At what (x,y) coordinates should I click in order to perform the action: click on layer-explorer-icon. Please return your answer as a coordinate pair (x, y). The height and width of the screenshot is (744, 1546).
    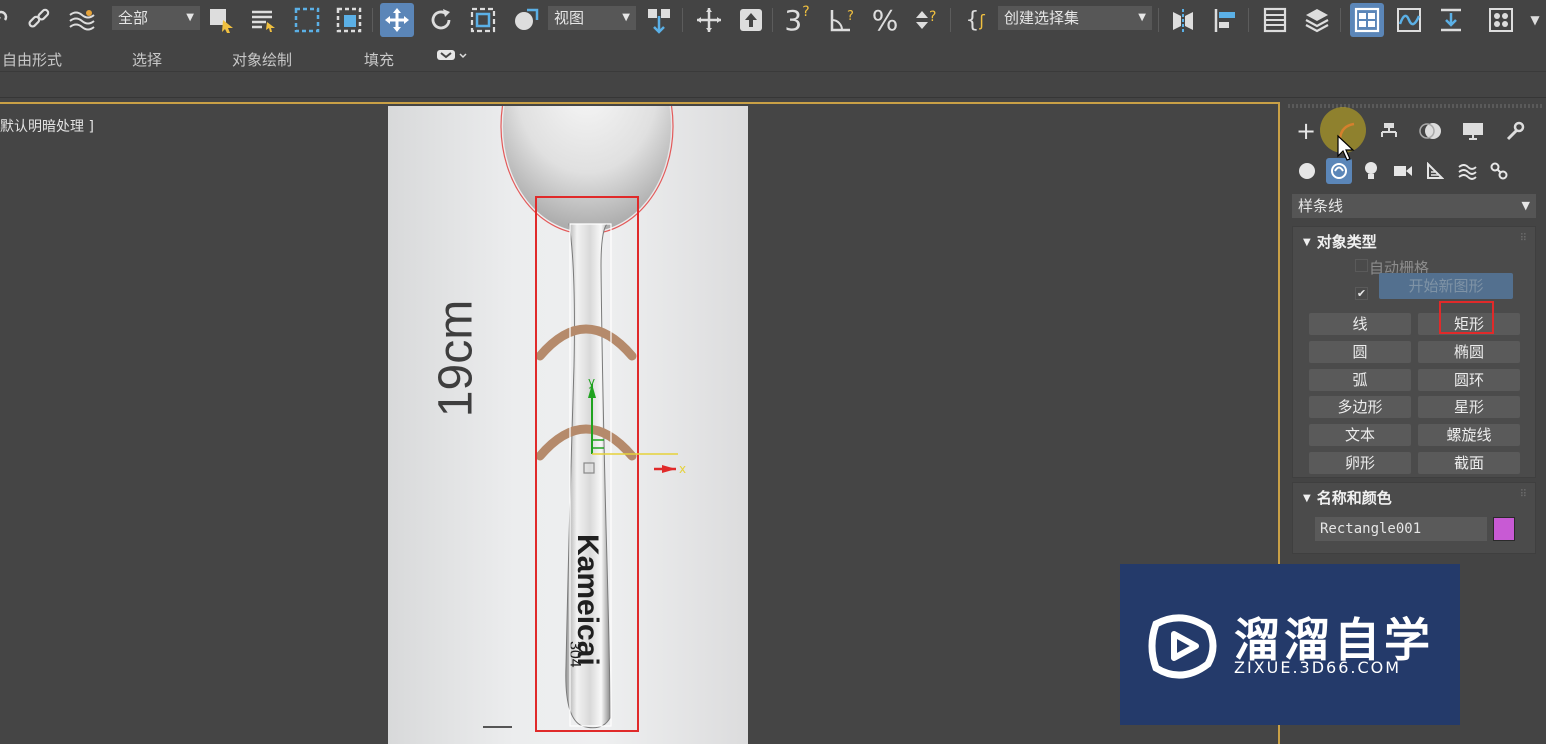
    Looking at the image, I should click on (1317, 20).